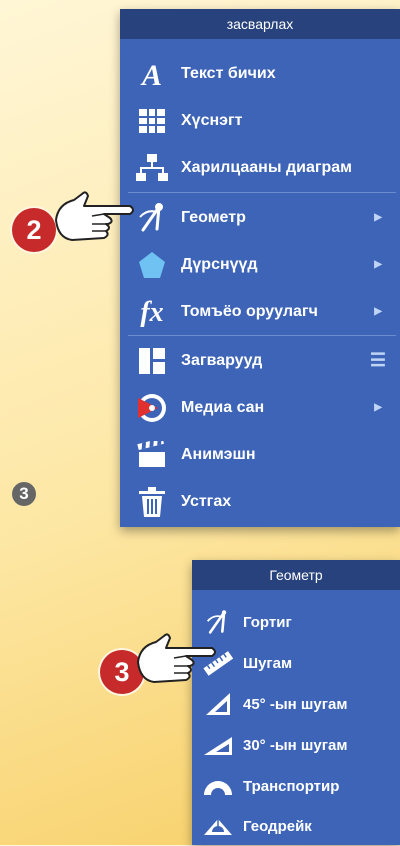 This screenshot has width=400, height=846. What do you see at coordinates (260, 454) in the screenshot?
I see `menu-item-animation: Анимэшн` at bounding box center [260, 454].